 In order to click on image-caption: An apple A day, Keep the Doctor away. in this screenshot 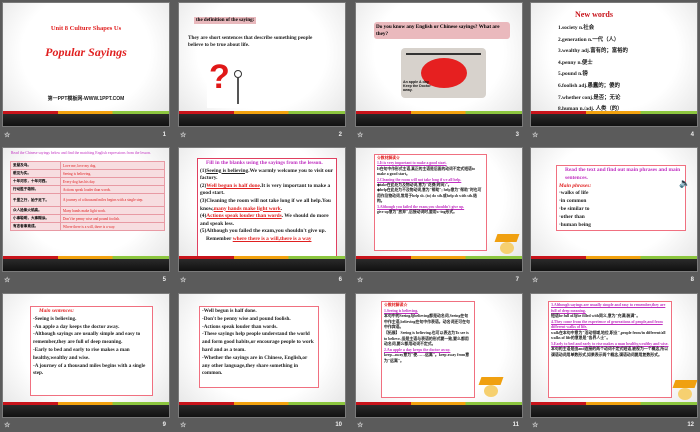, I will do `click(417, 86)`.